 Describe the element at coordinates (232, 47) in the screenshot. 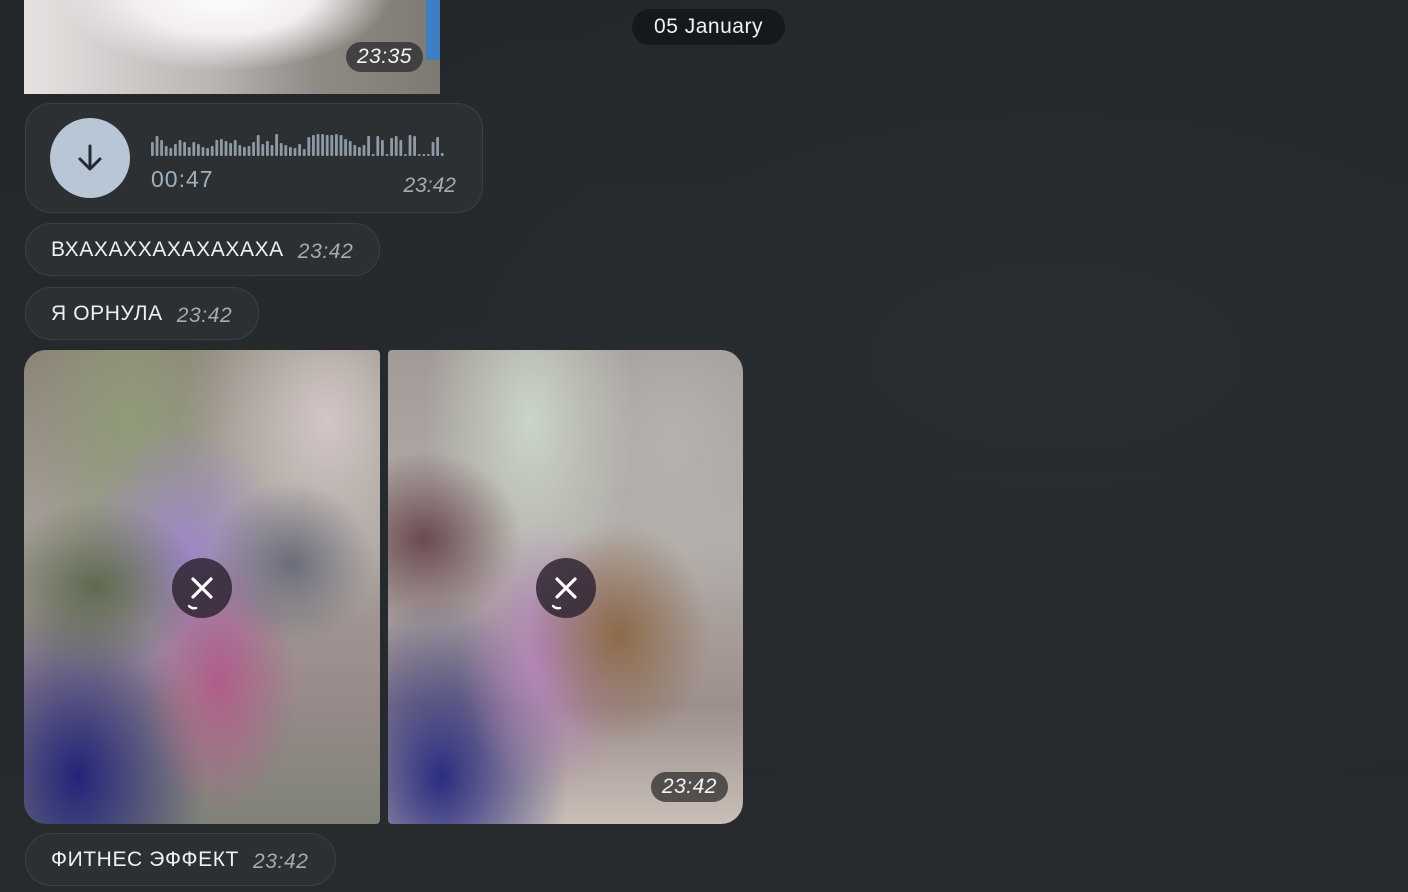

I see `photo-message: 23:35` at that location.